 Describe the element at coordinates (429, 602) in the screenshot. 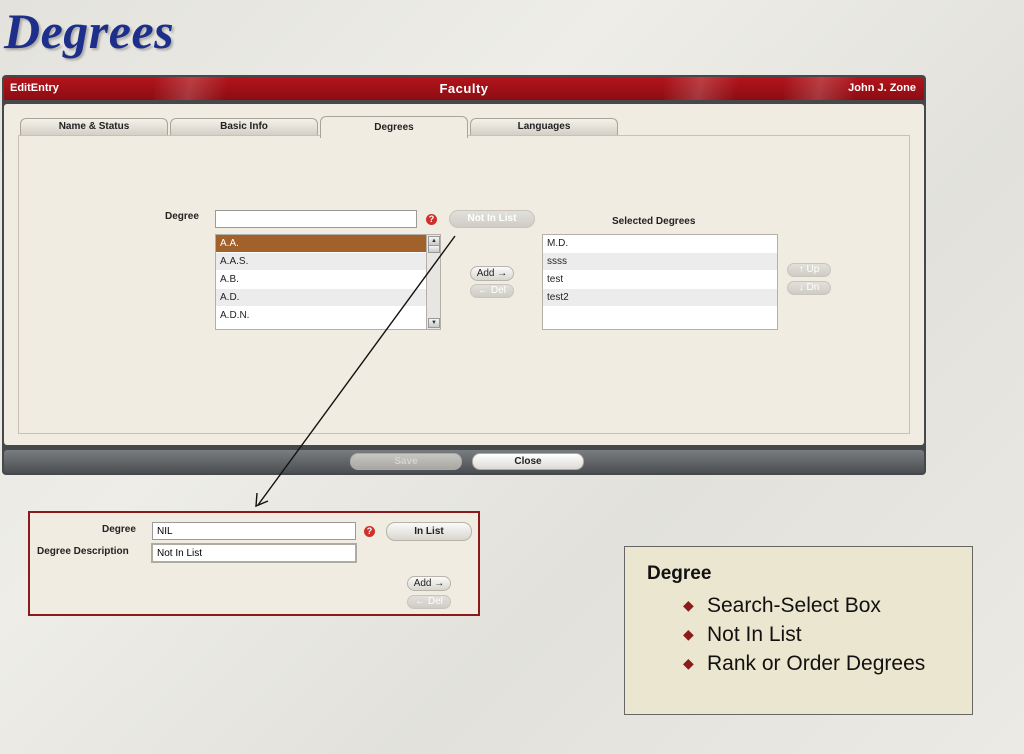

I see `delete-button: ← Del` at that location.